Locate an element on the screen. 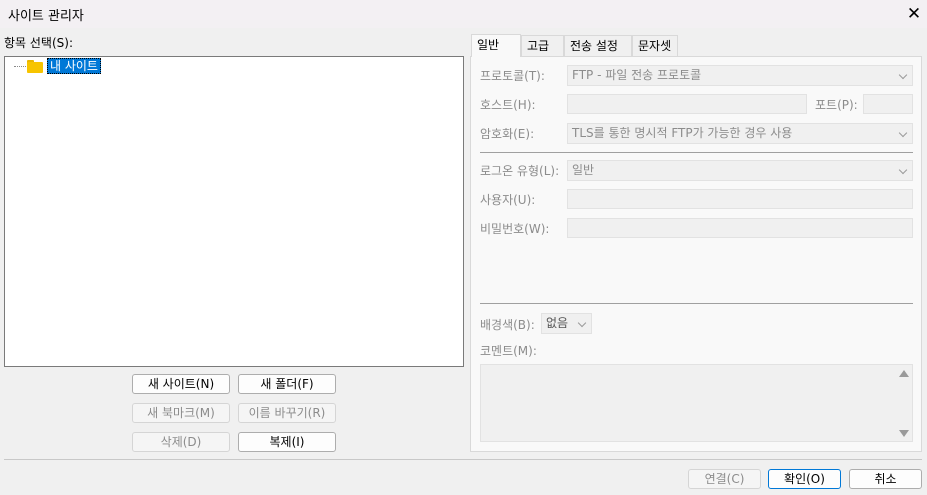 The height and width of the screenshot is (495, 927). encryption-select: TLS를 통한 명시적 FTP가 가능한 경우 사용 is located at coordinates (740, 133).